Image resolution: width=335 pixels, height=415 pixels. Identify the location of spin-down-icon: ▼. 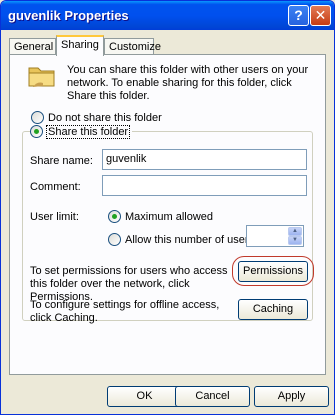
(295, 240).